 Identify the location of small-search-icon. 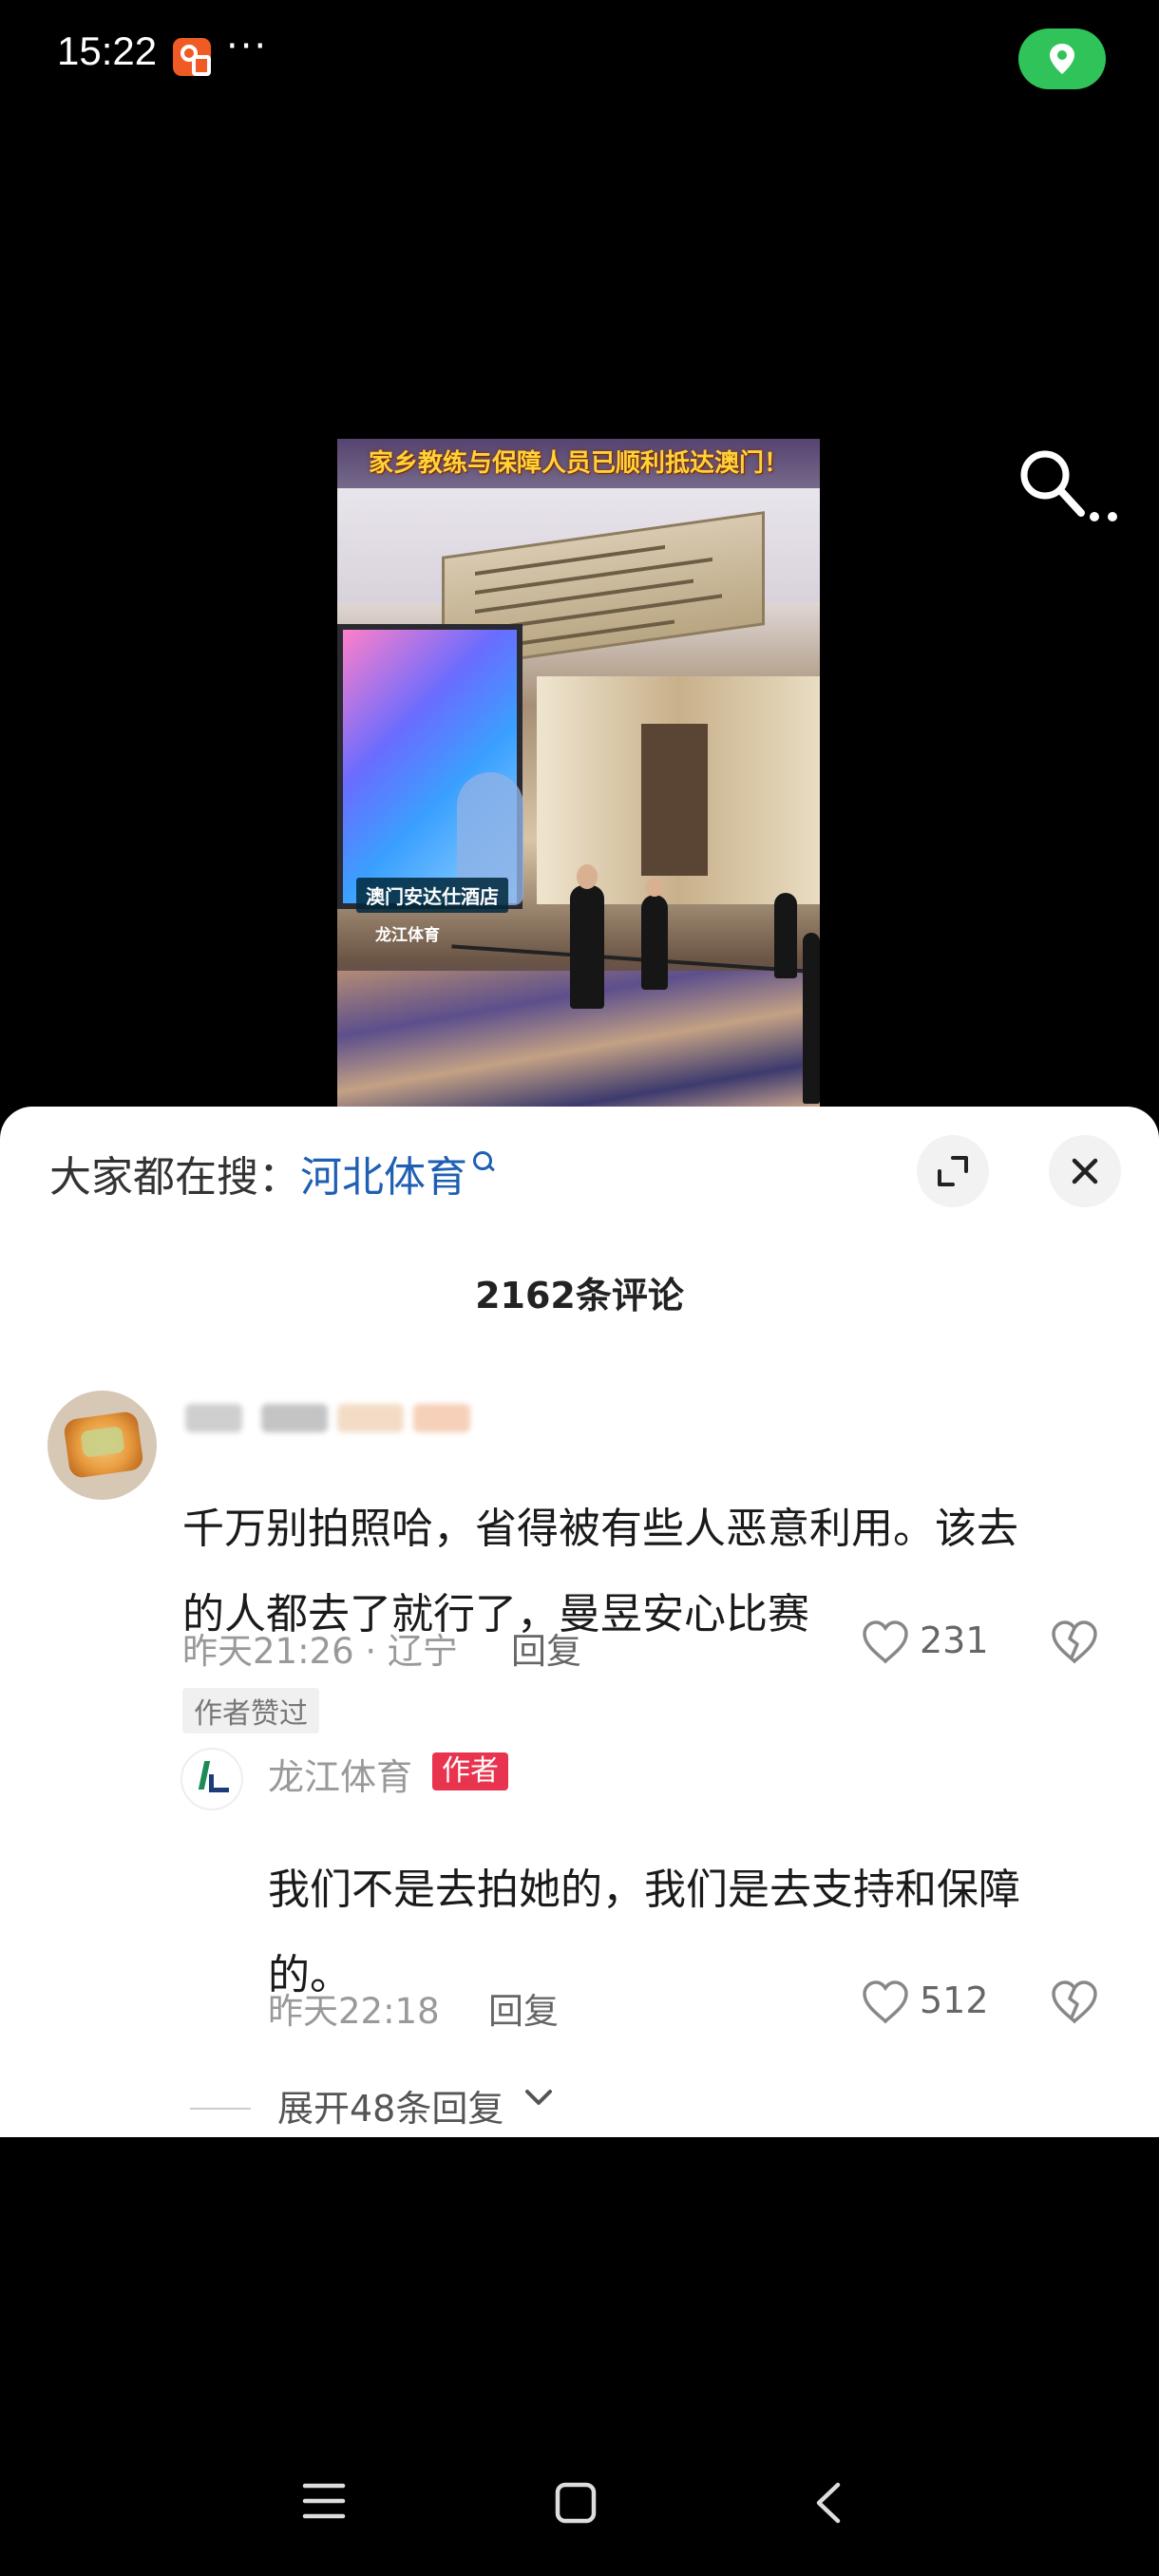
(484, 1162).